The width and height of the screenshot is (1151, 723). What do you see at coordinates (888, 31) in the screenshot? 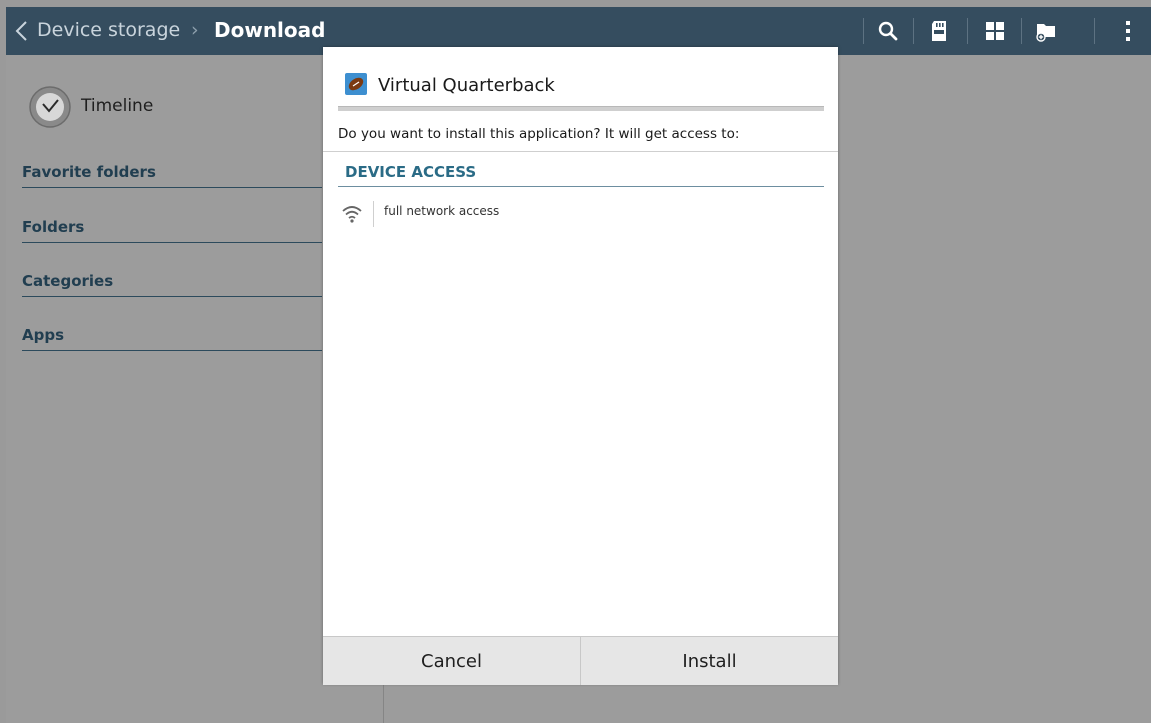
I see `search-icon` at bounding box center [888, 31].